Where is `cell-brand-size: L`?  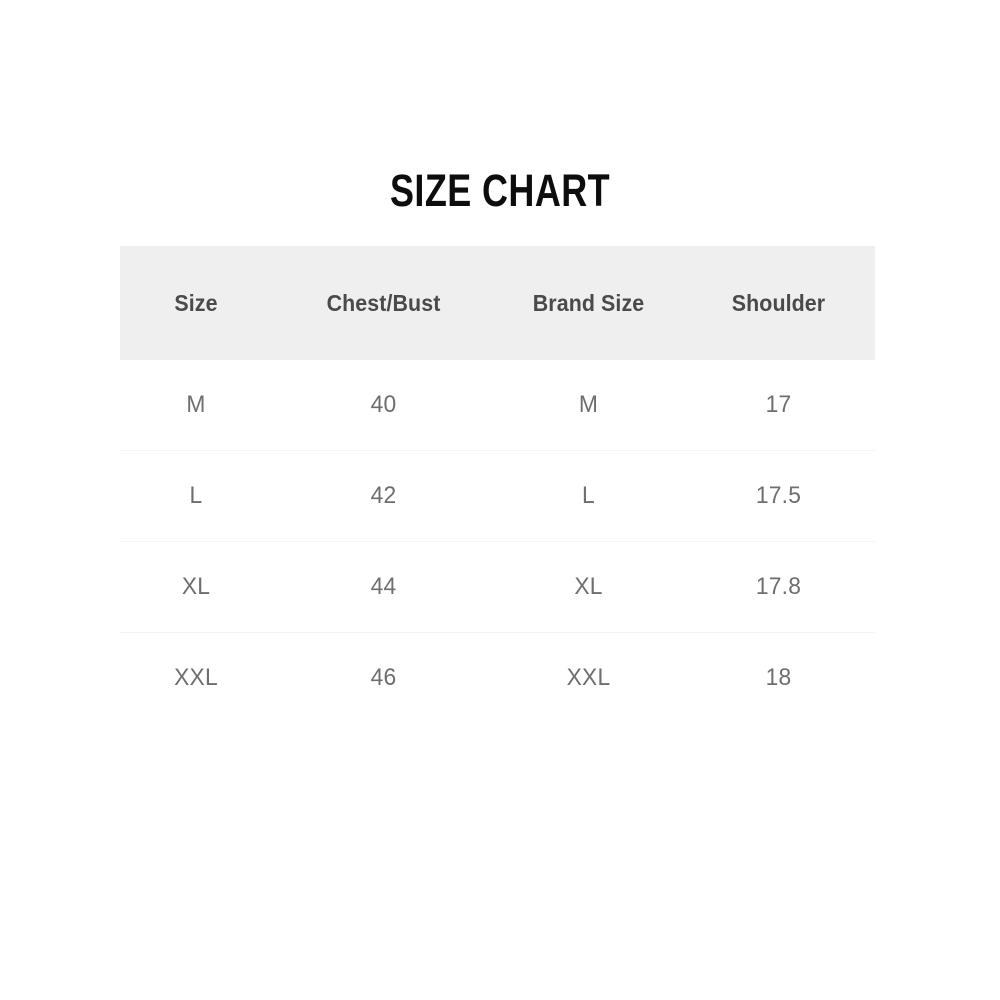
cell-brand-size: L is located at coordinates (588, 496).